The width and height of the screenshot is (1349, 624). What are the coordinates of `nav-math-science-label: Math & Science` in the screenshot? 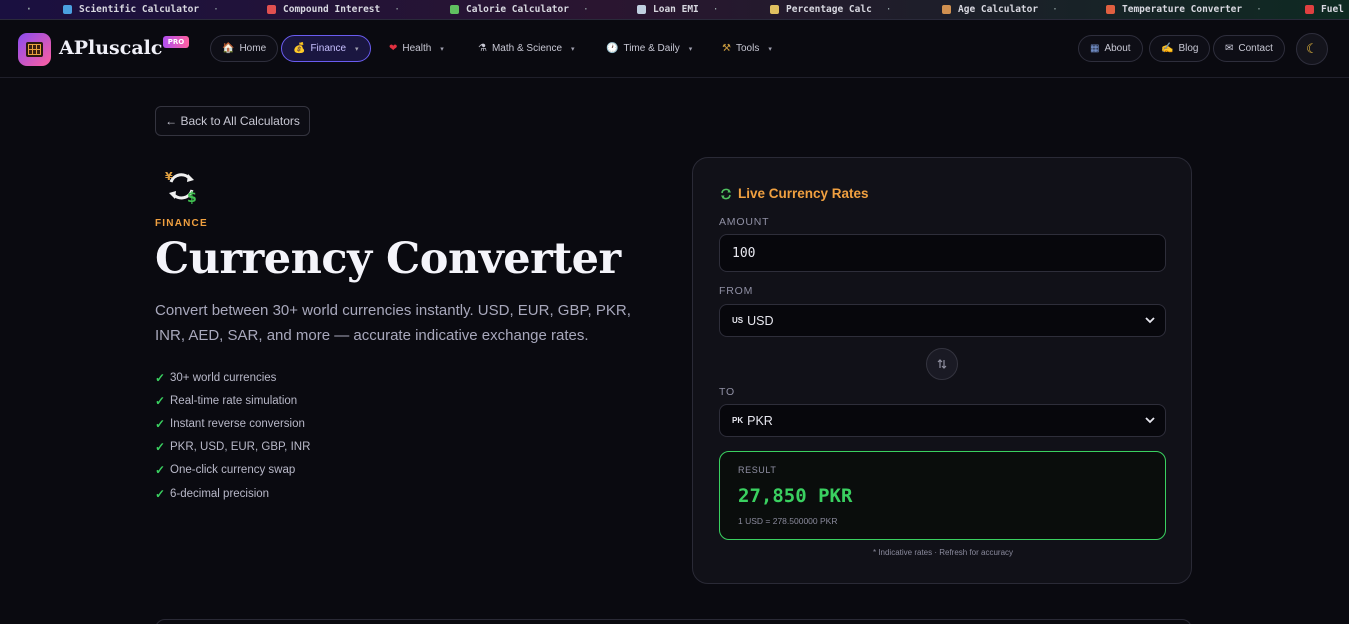 It's located at (527, 48).